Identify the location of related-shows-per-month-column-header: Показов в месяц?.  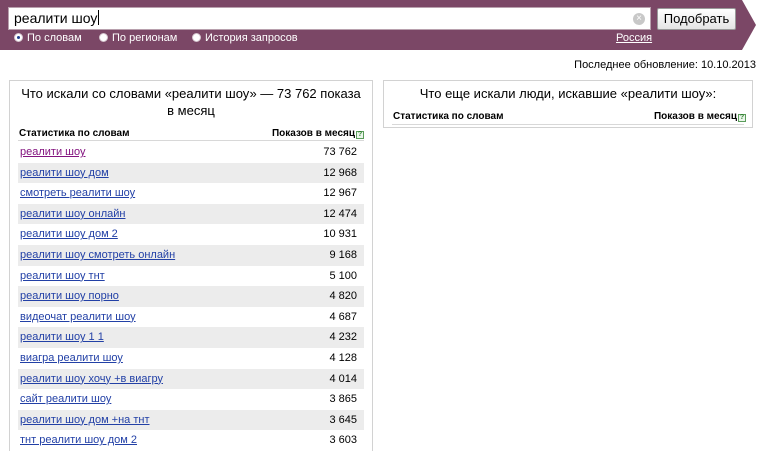
(700, 116).